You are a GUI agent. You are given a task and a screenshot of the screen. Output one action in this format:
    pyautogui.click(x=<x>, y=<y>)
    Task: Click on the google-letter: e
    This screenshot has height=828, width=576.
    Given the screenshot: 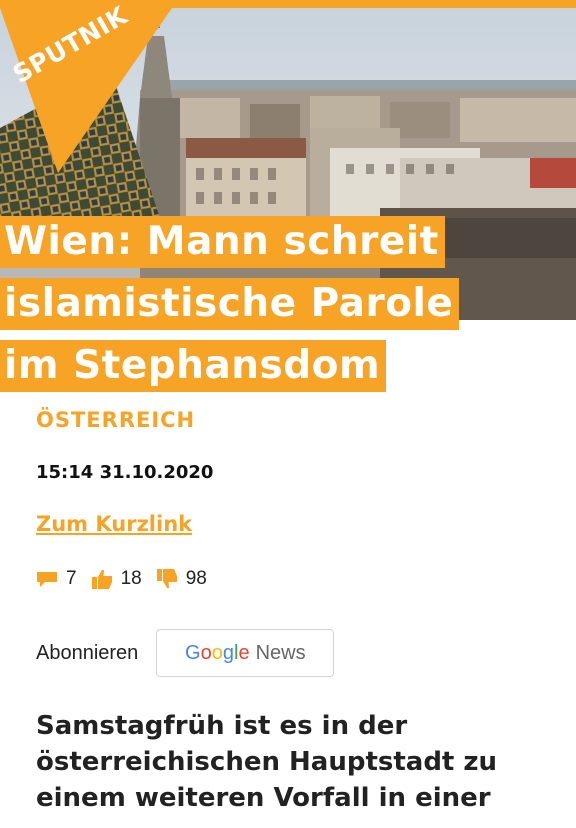 What is the action you would take?
    pyautogui.click(x=244, y=652)
    